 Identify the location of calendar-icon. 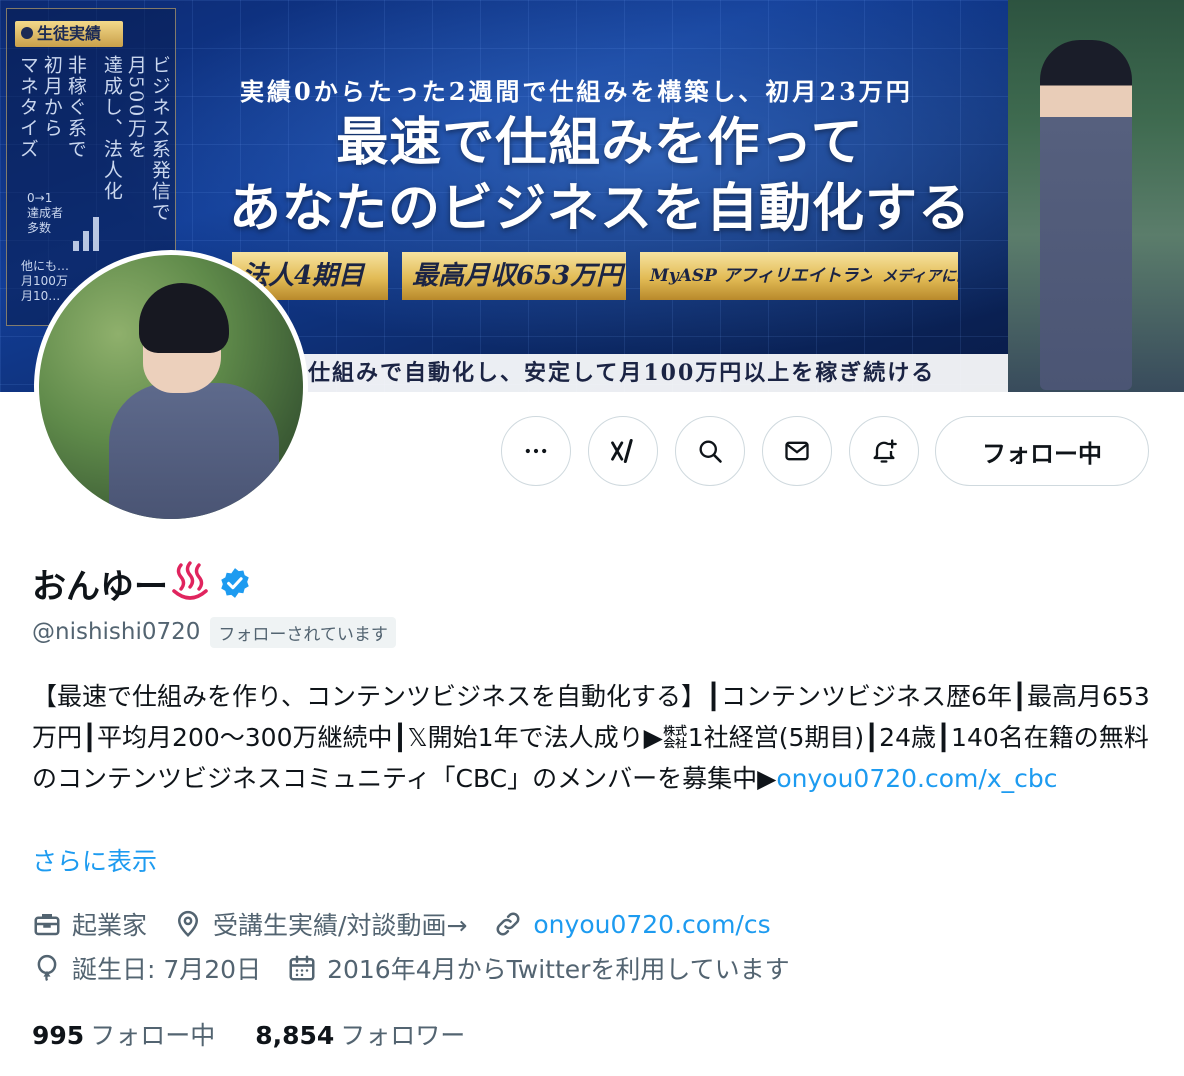
(302, 968).